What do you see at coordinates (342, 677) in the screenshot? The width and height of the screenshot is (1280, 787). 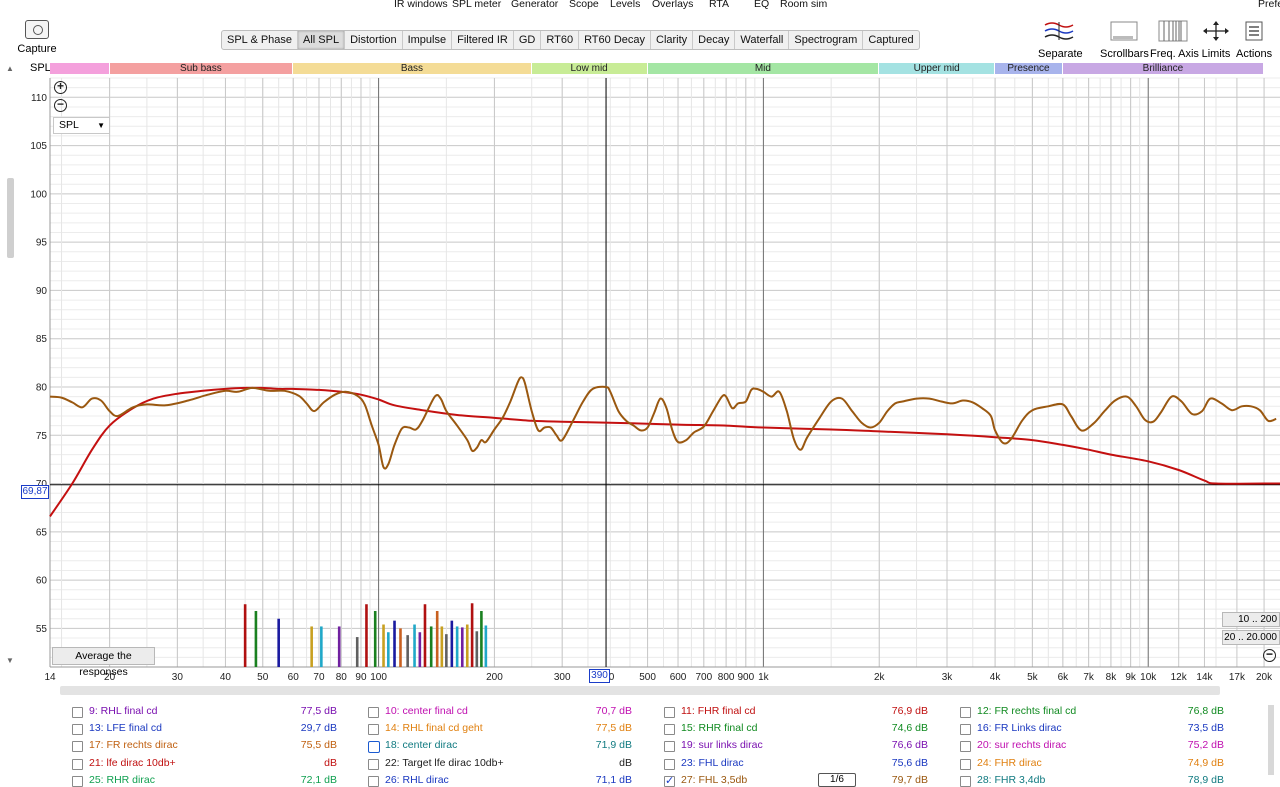 I see `x-tick-label: 80` at bounding box center [342, 677].